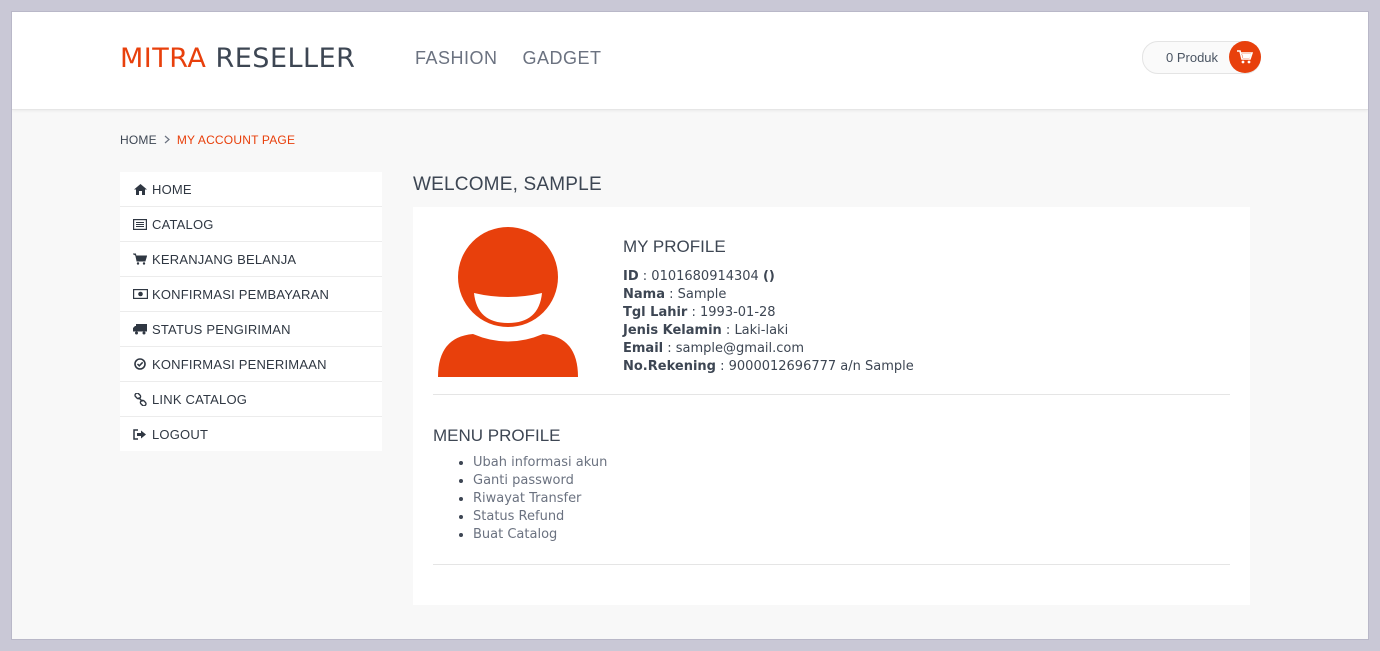 The height and width of the screenshot is (651, 1380). I want to click on main-nav: FASHION GADGET, so click(508, 58).